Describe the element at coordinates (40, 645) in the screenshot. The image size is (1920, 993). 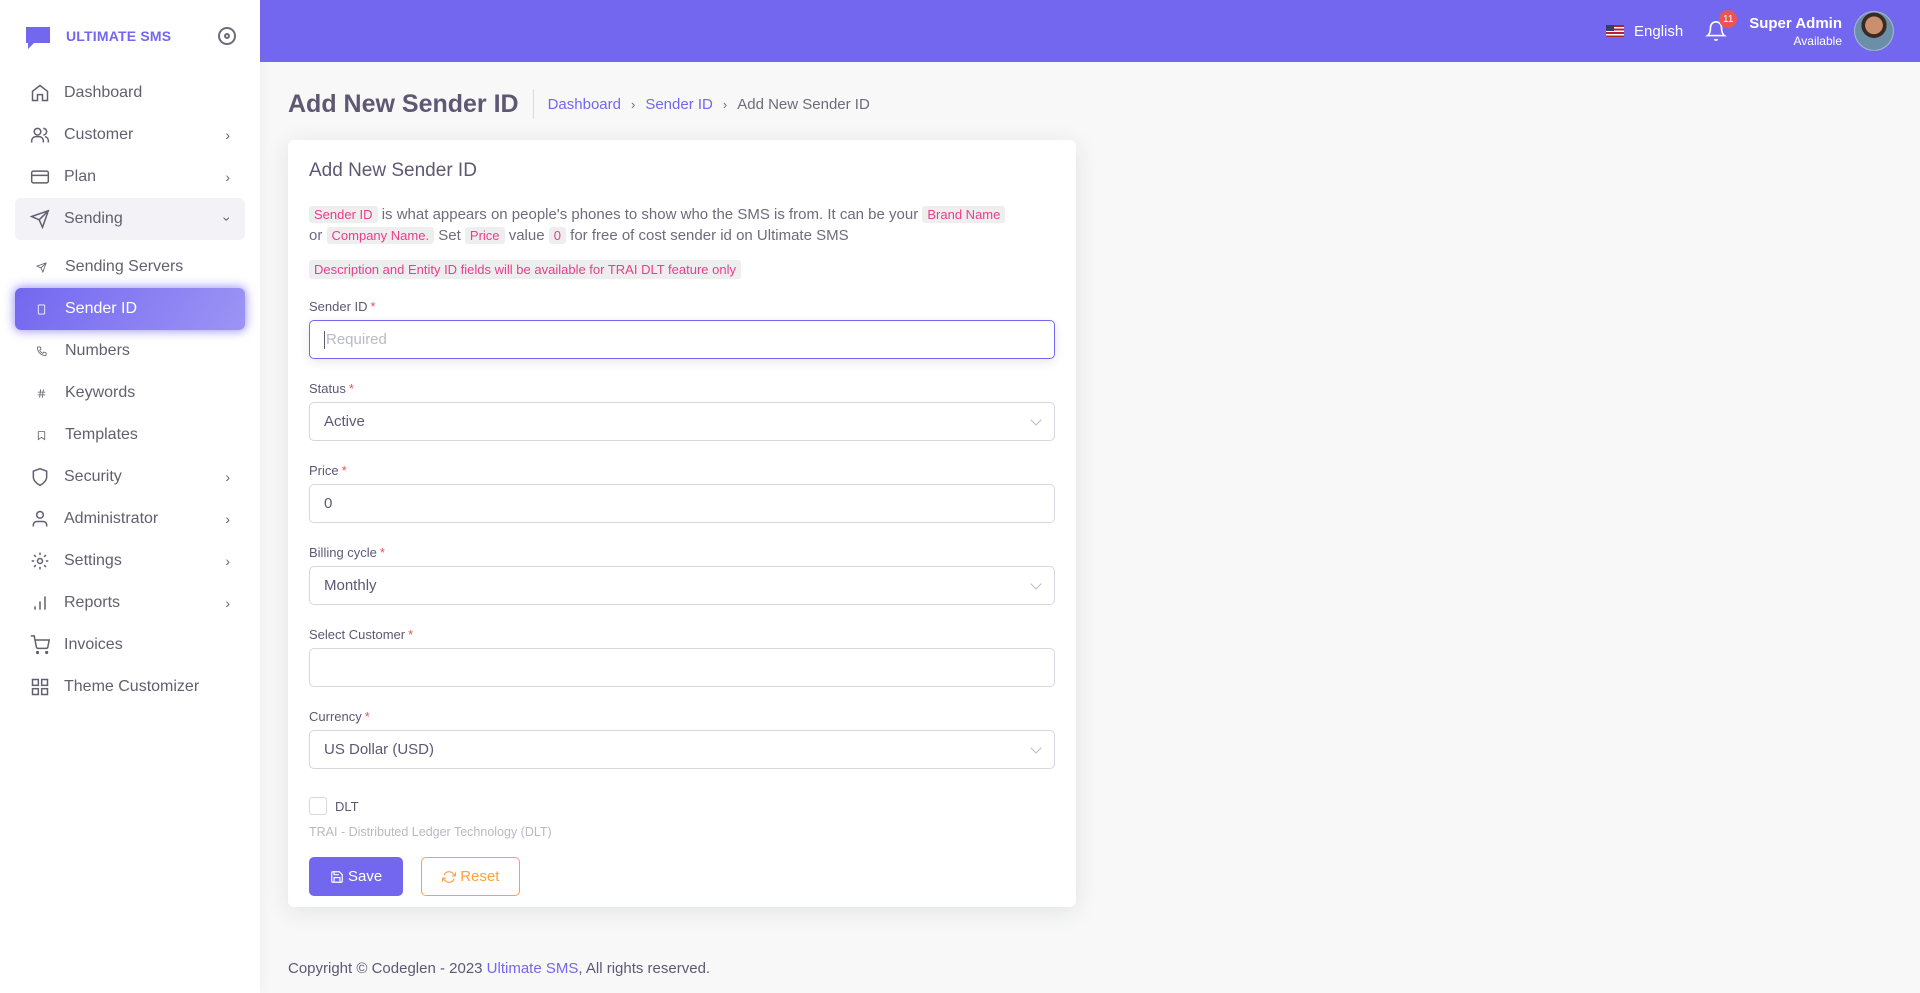
I see `shopping-cart-icon` at that location.